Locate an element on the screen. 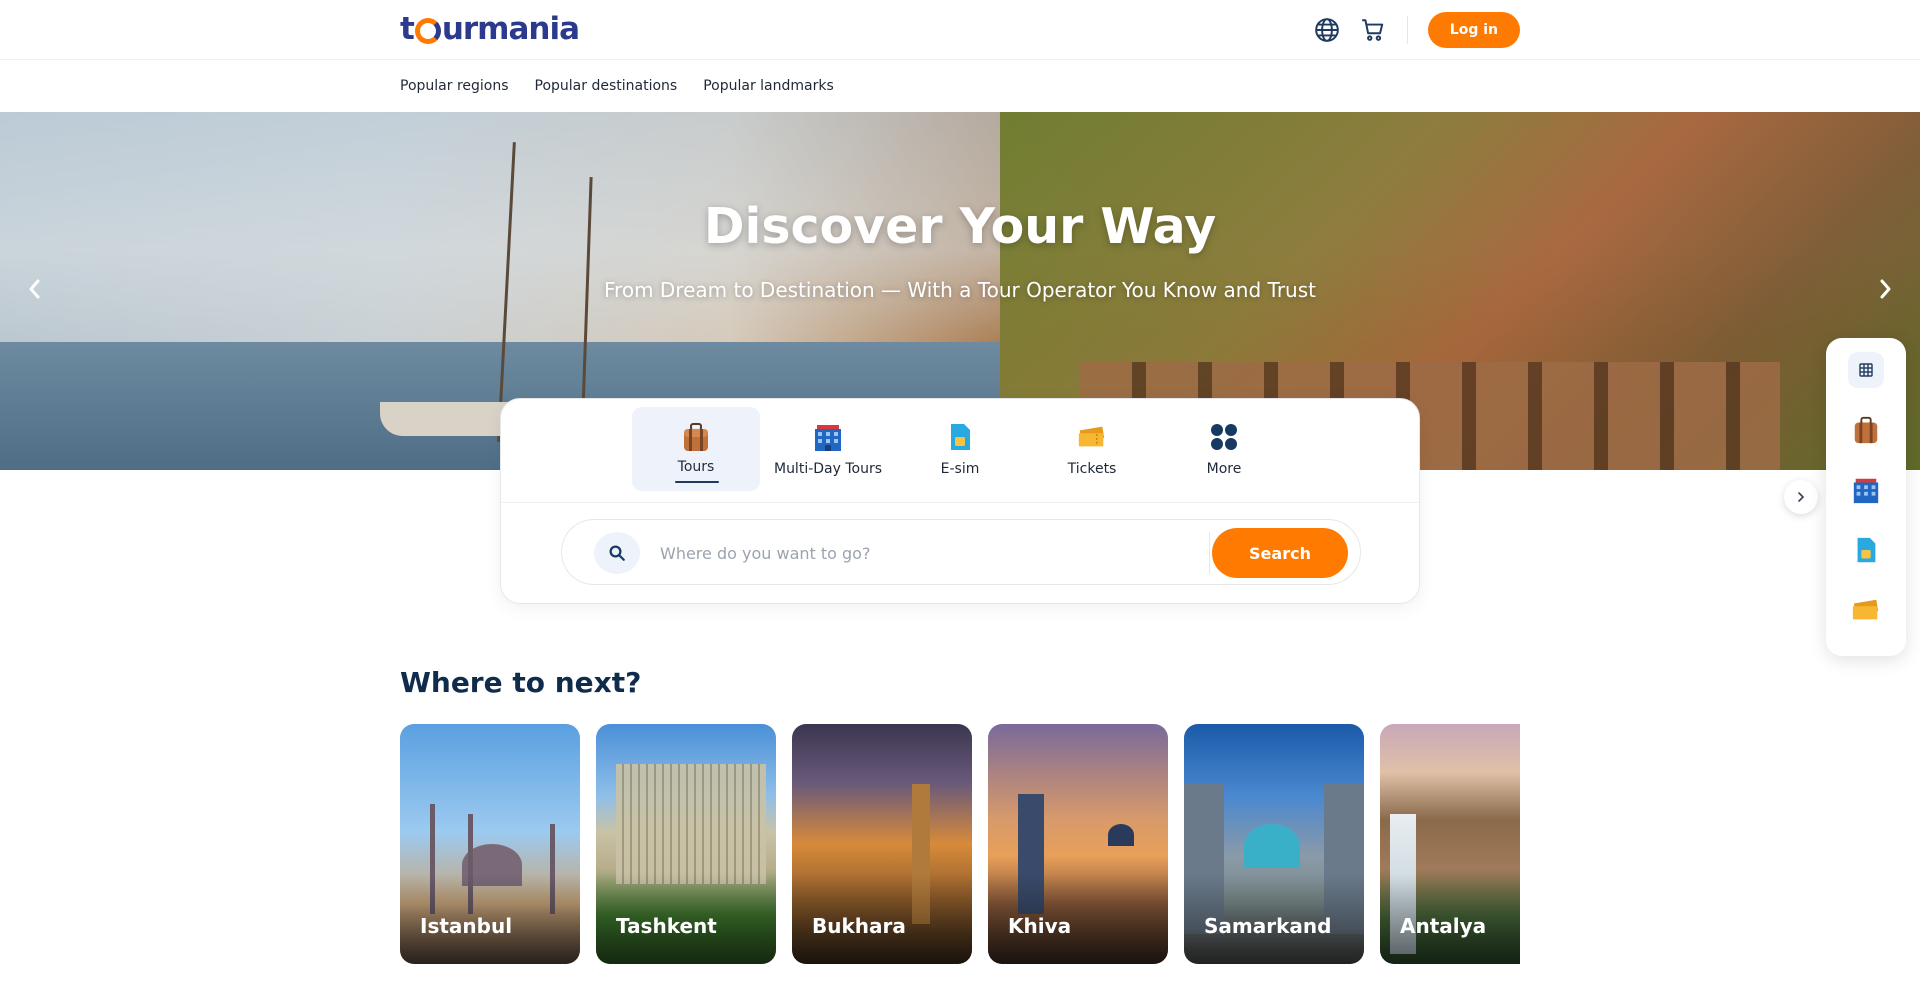  header-actions: Log in is located at coordinates (1416, 30).